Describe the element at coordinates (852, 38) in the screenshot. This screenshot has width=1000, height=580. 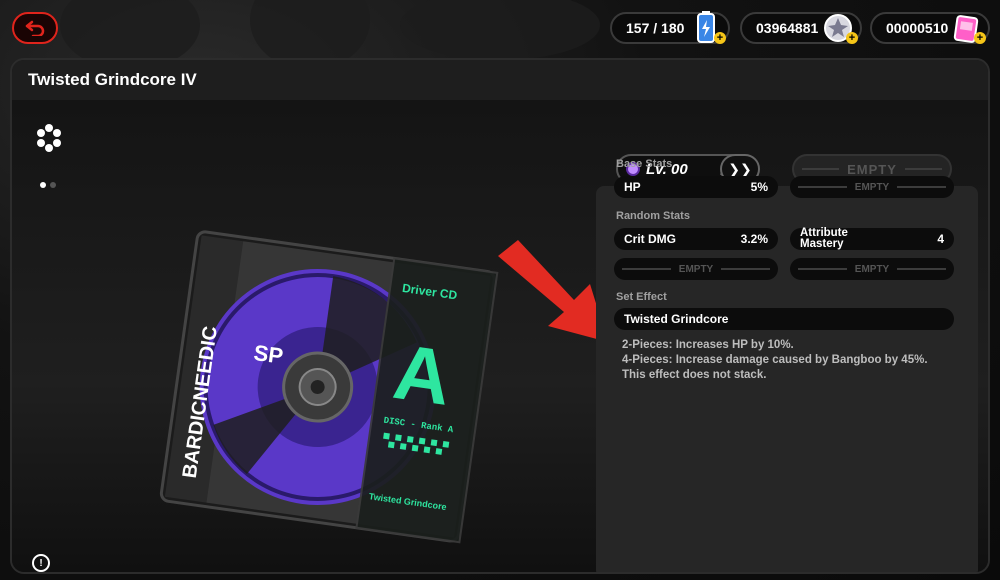
I see `add-denny-button: +` at that location.